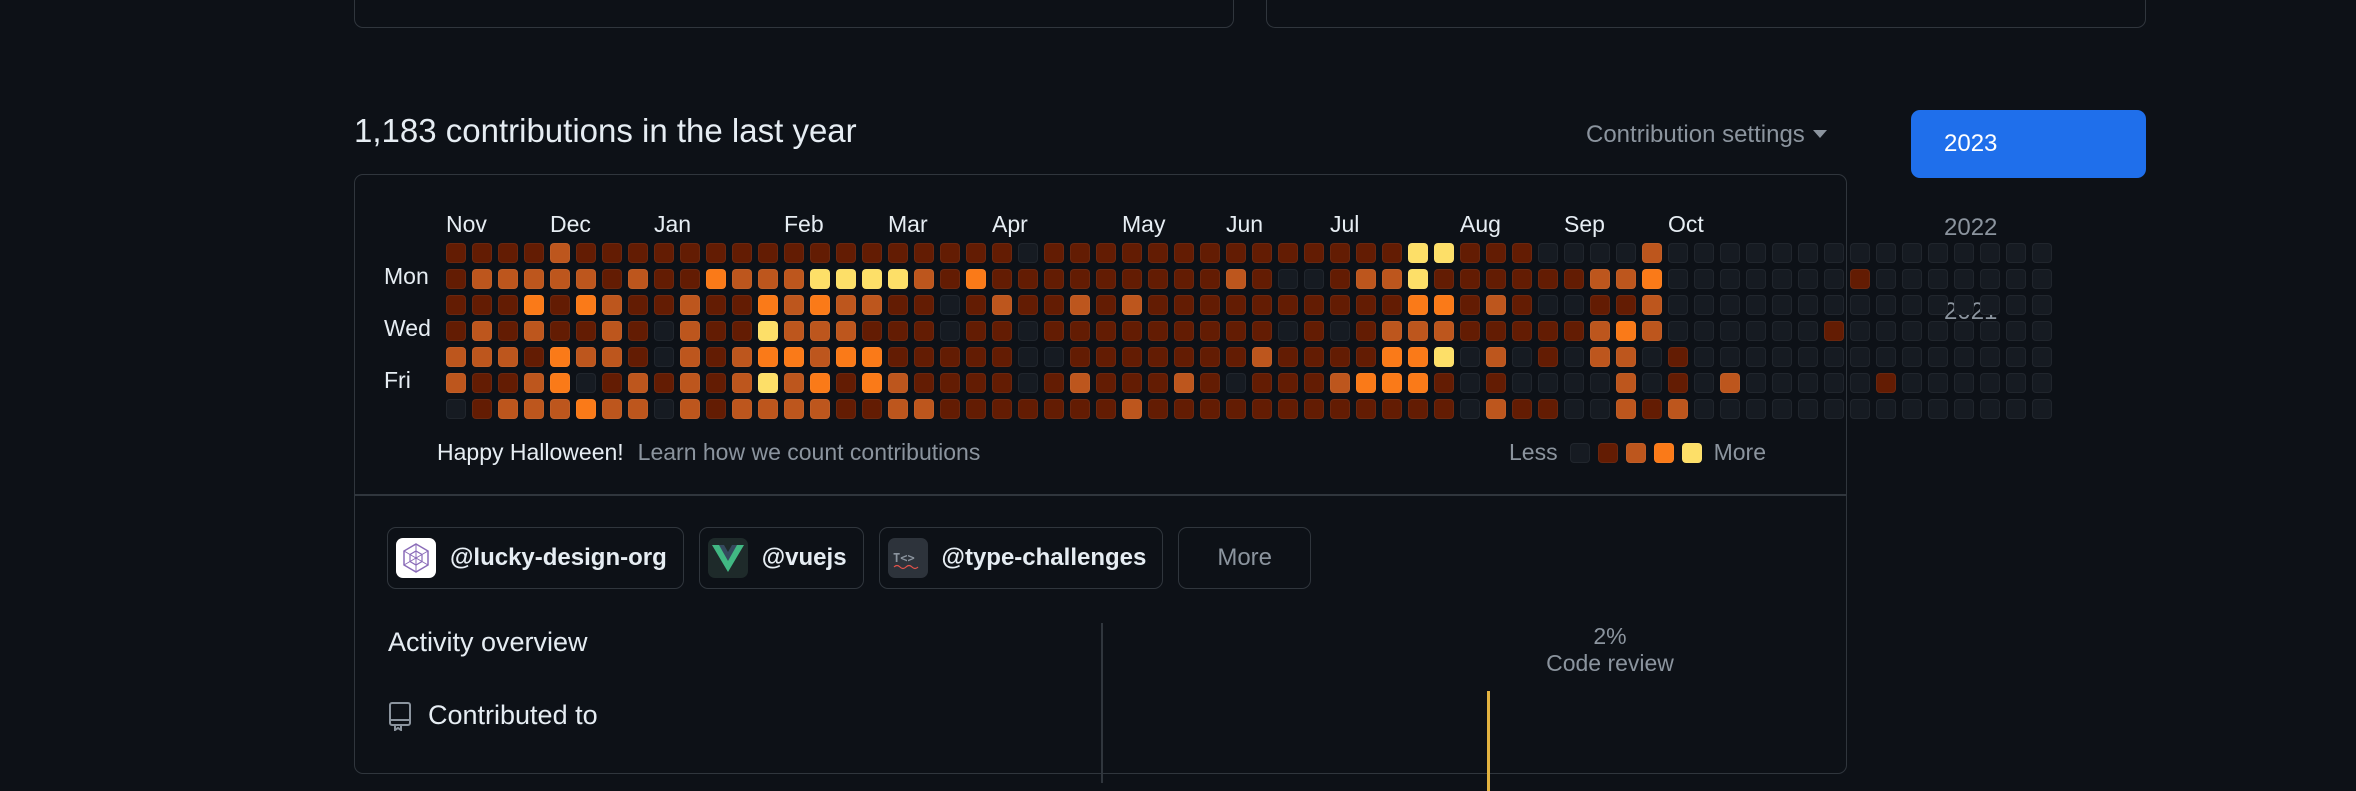 This screenshot has width=2356, height=791. I want to click on org-filter-vuejs: @vuejs, so click(781, 558).